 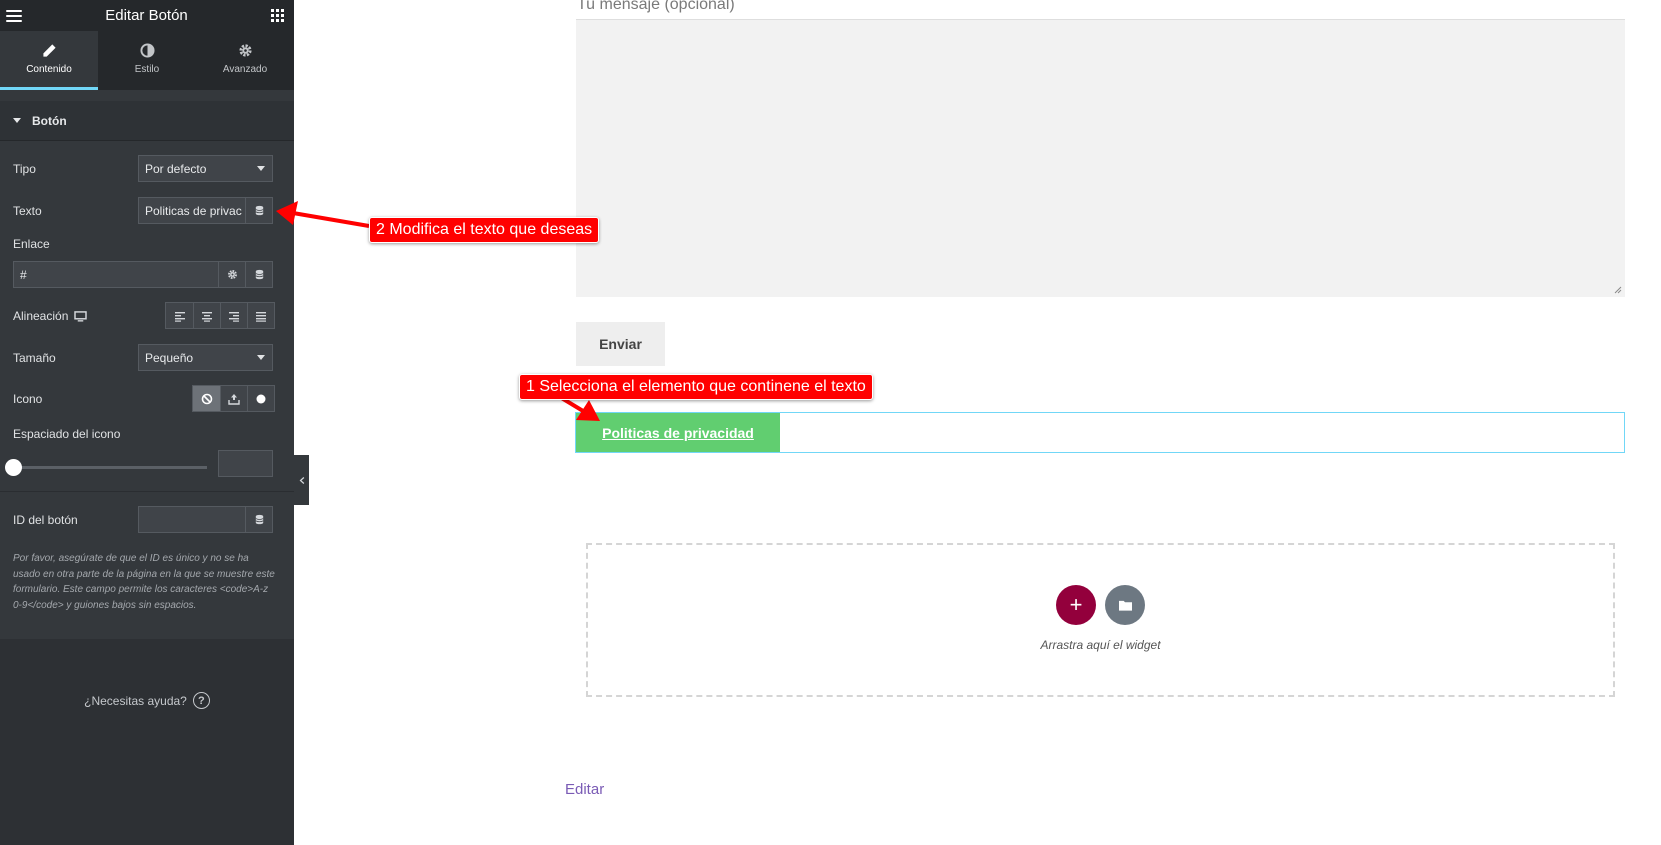 I want to click on alineacion-text: Alineación, so click(x=41, y=316).